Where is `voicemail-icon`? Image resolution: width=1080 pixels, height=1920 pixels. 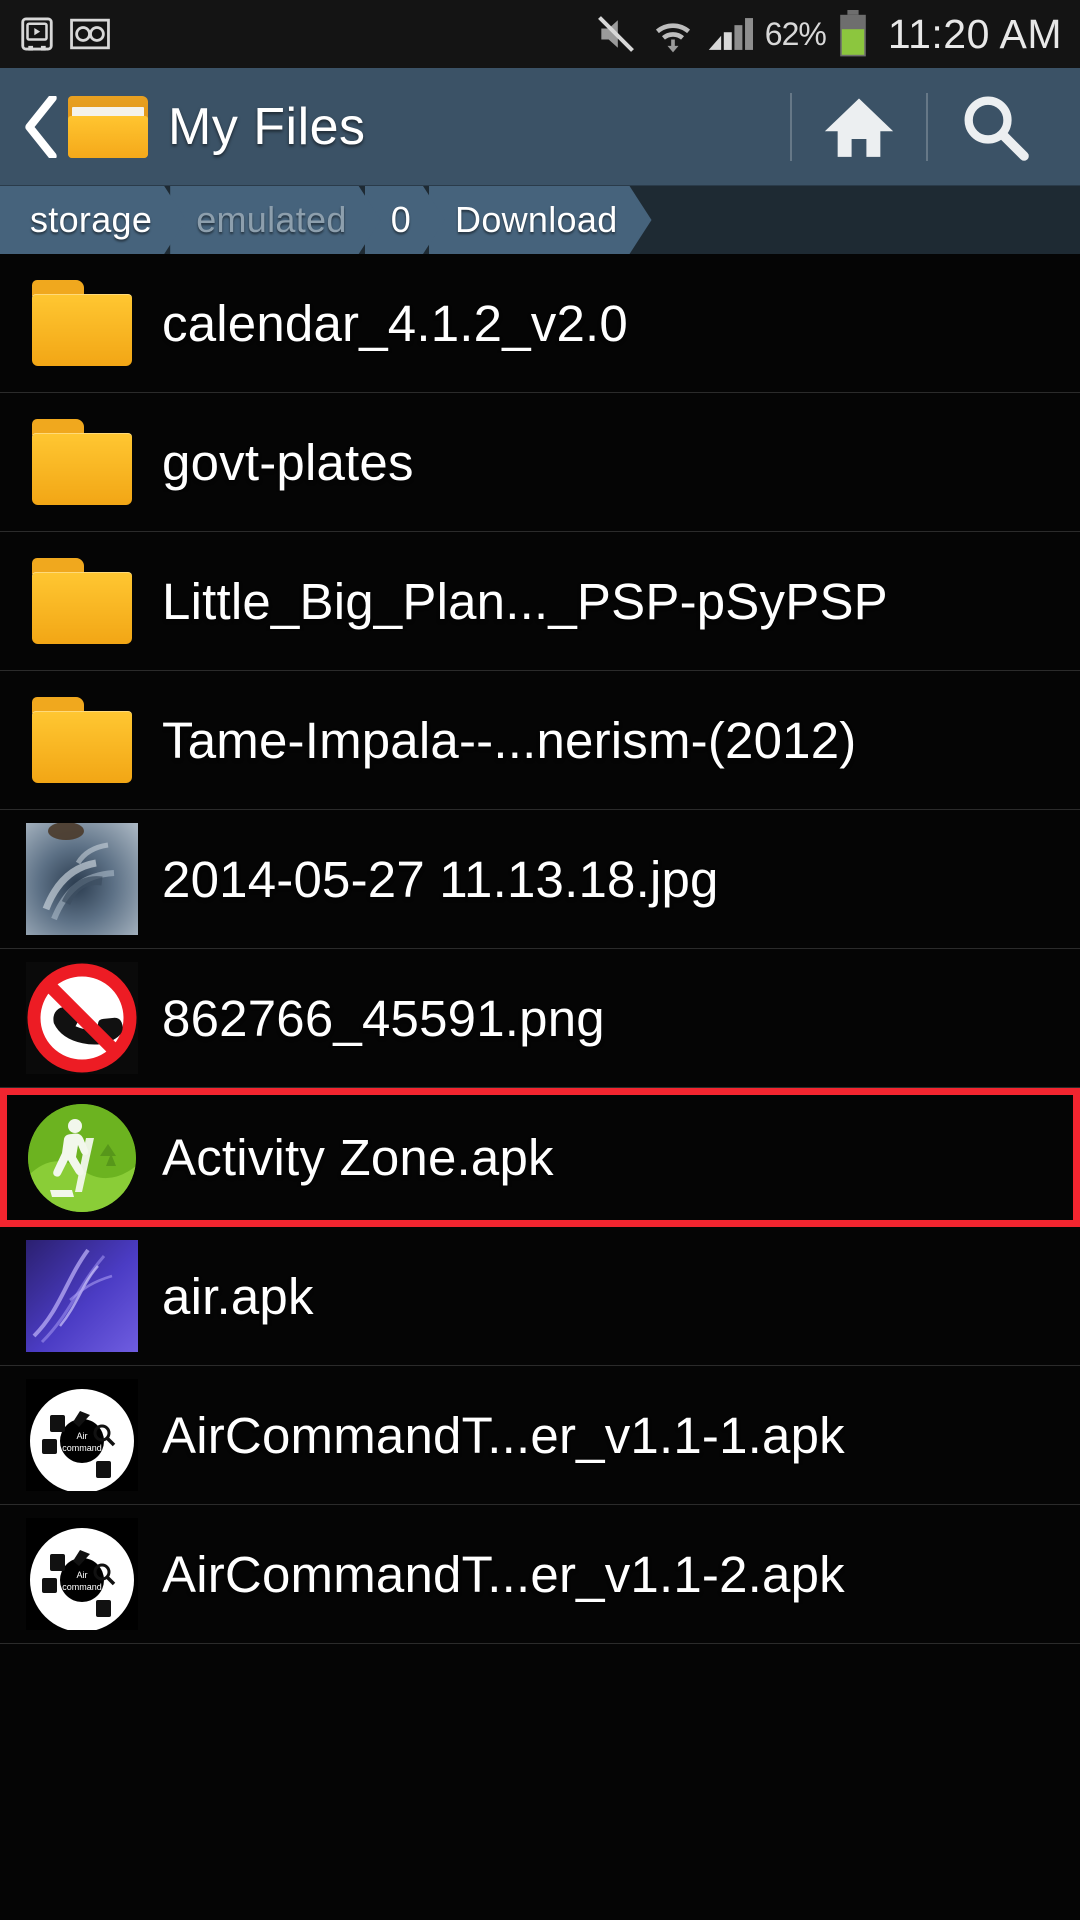 voicemail-icon is located at coordinates (90, 34).